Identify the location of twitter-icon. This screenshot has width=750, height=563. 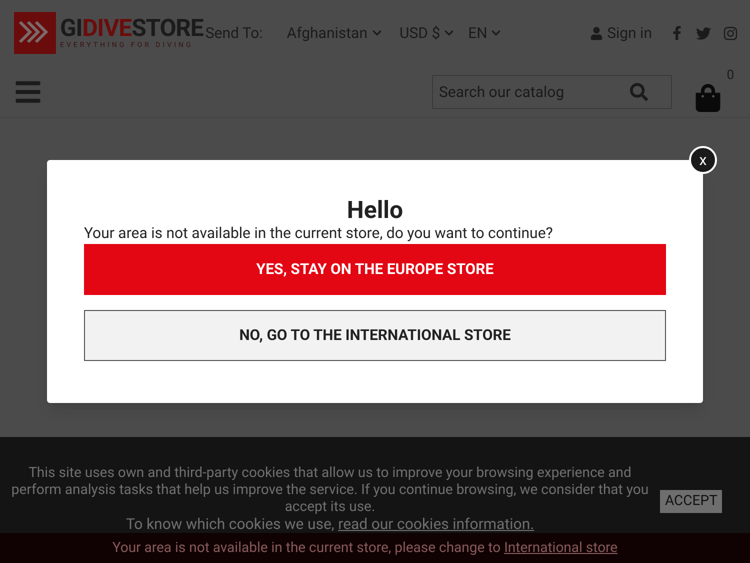
(703, 33).